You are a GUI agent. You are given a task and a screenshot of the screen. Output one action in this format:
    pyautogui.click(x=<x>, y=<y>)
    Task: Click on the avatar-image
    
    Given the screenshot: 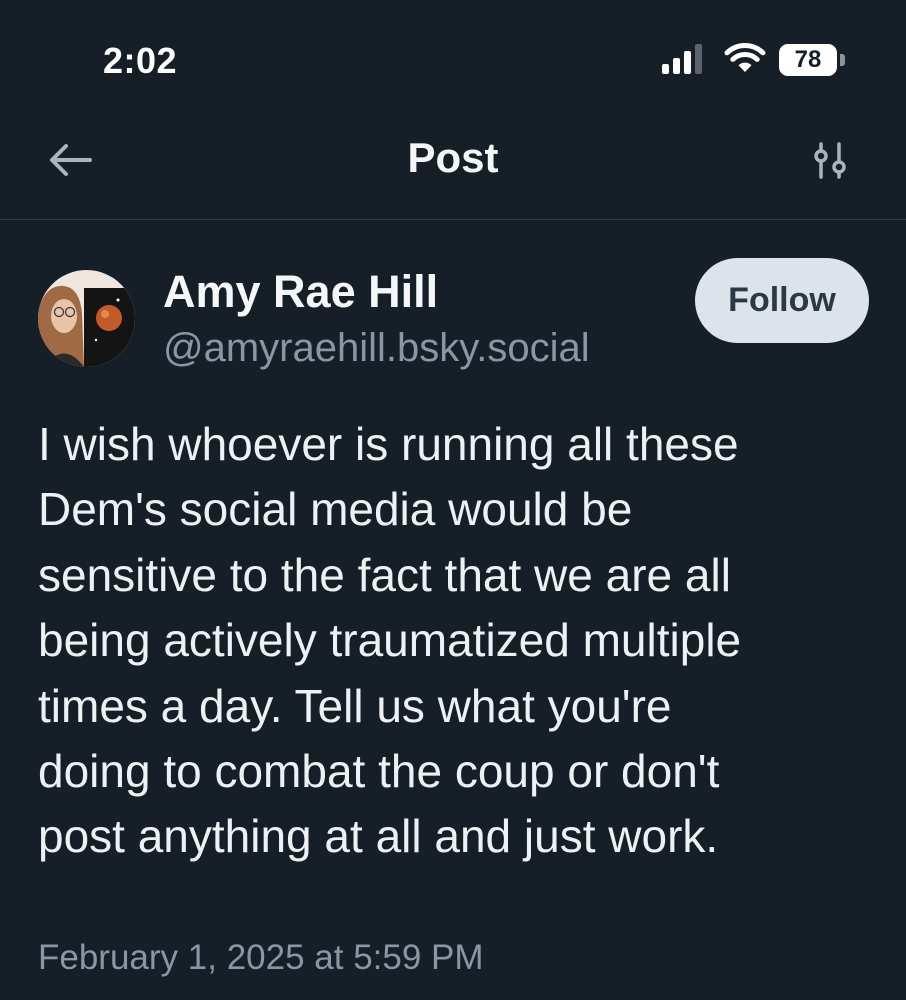 What is the action you would take?
    pyautogui.click(x=86, y=318)
    